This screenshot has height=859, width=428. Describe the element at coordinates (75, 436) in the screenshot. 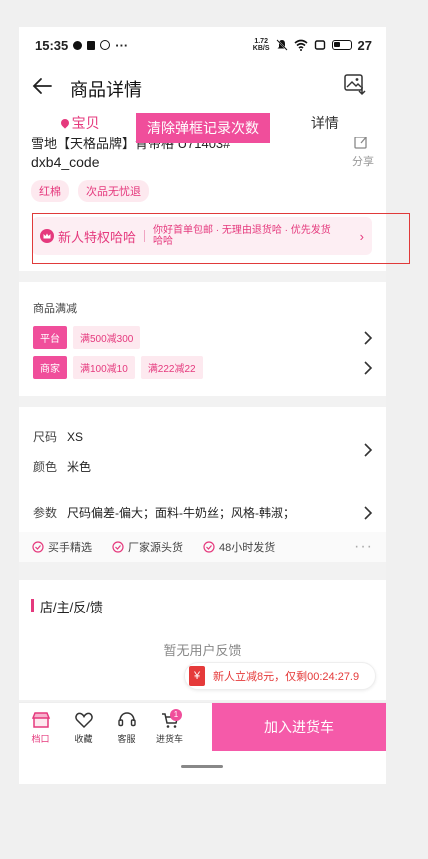

I see `size-value: XS` at that location.